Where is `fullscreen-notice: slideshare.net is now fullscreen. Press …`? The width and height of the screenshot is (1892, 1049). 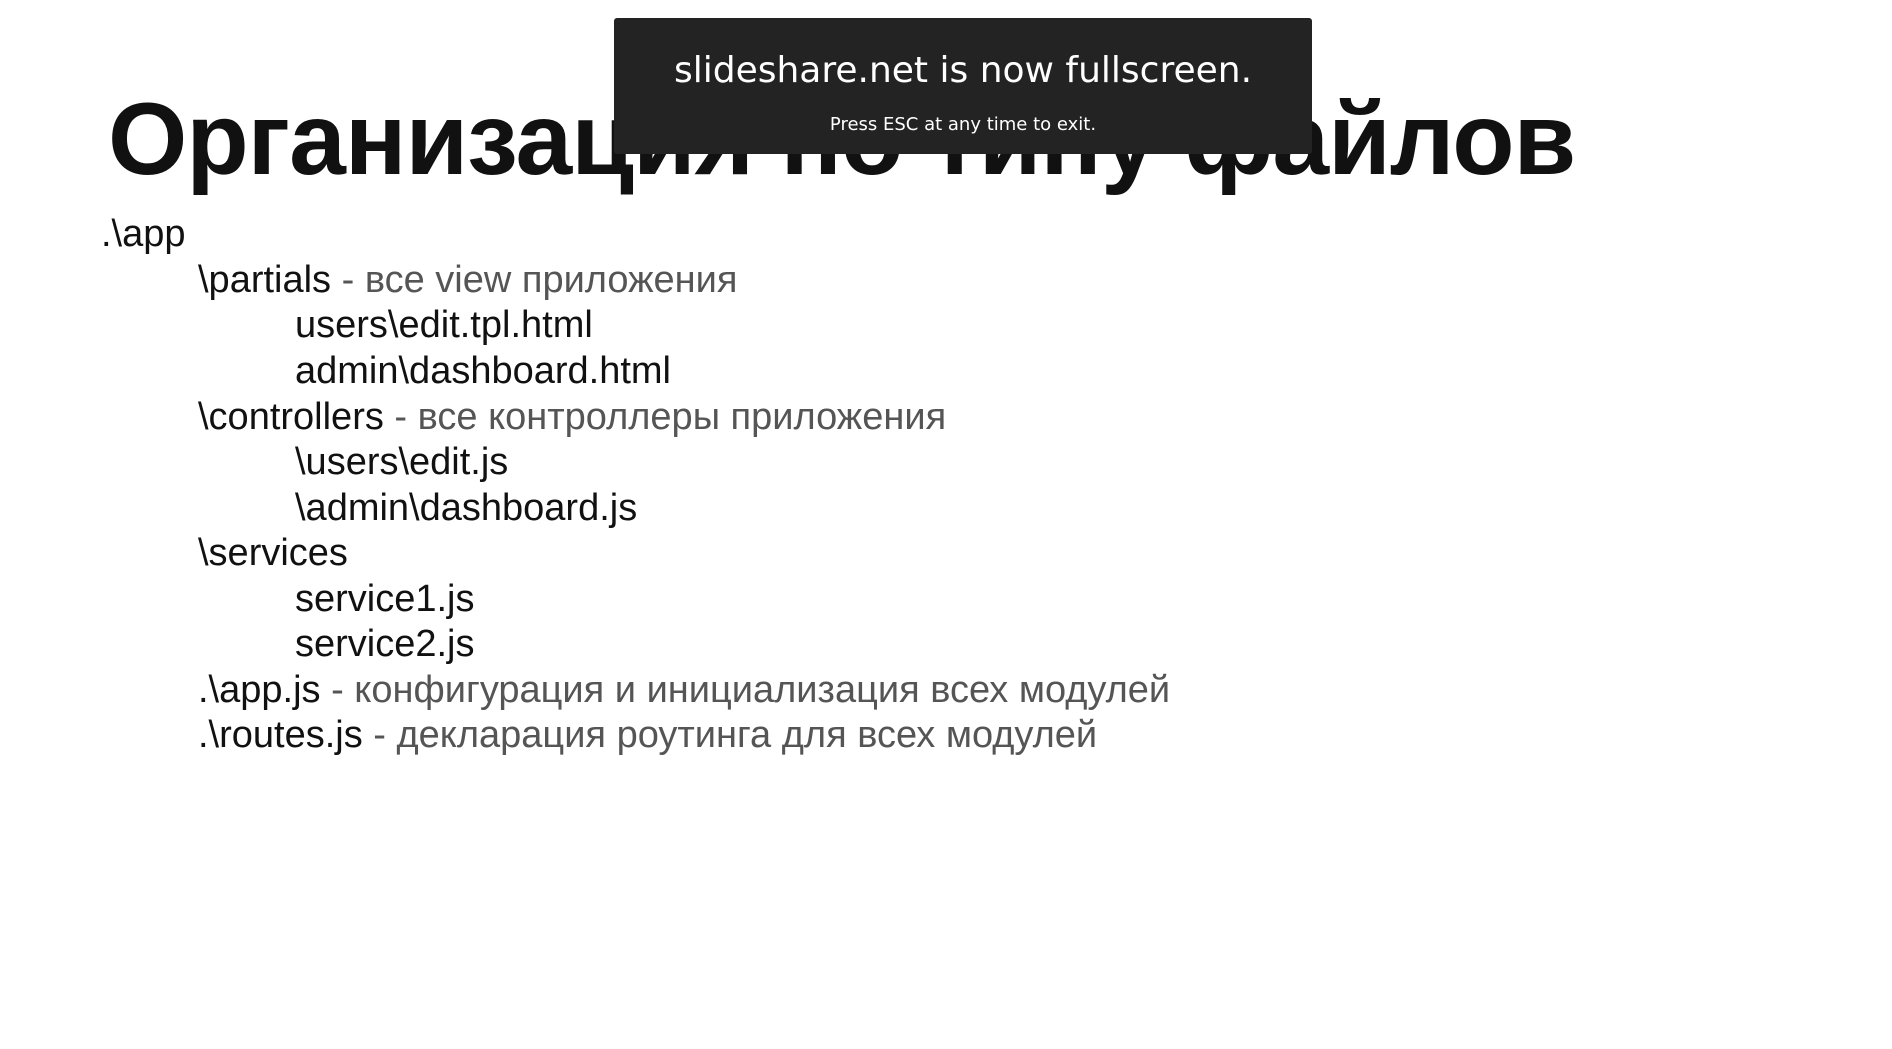
fullscreen-notice: slideshare.net is now fullscreen. Press … is located at coordinates (963, 86).